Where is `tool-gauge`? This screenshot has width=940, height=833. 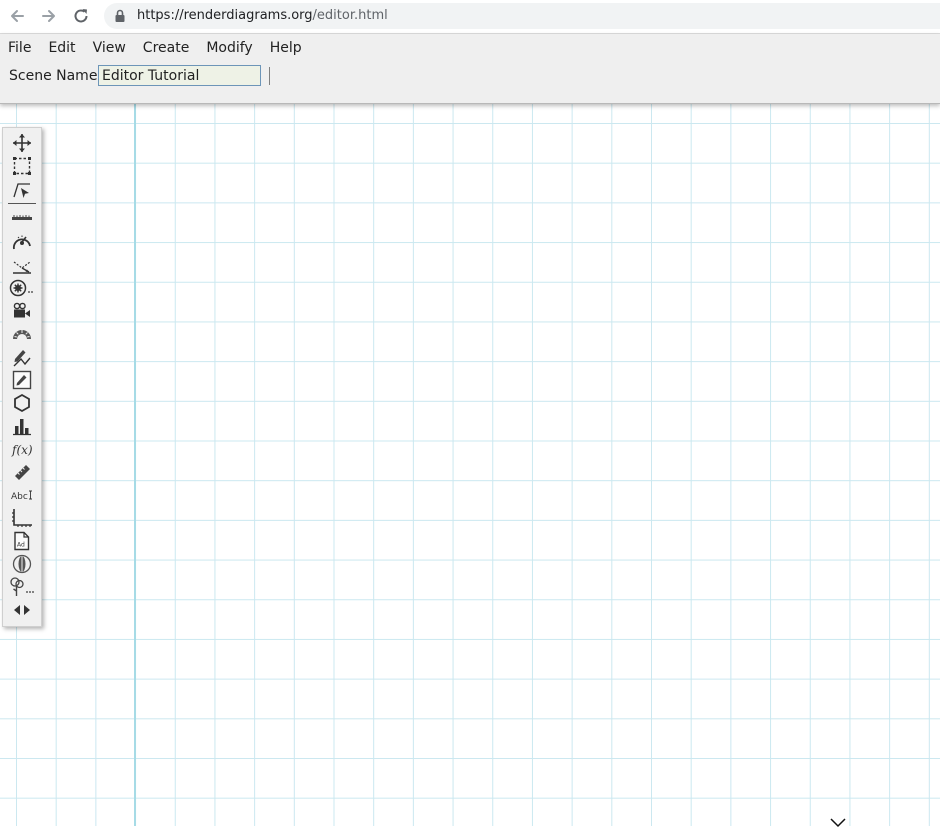
tool-gauge is located at coordinates (22, 242).